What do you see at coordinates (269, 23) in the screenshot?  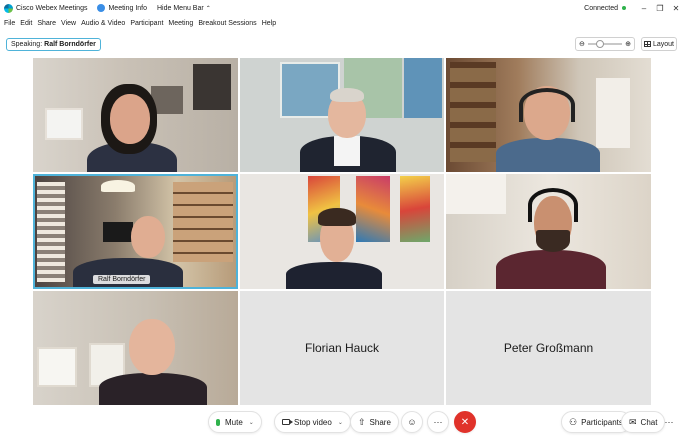 I see `menu-help: Help` at bounding box center [269, 23].